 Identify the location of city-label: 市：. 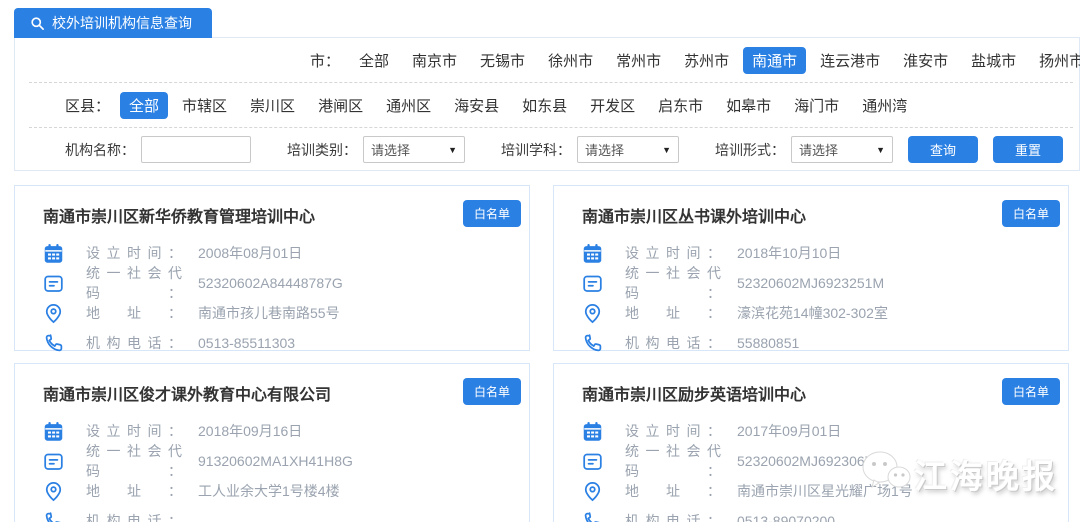
(325, 61).